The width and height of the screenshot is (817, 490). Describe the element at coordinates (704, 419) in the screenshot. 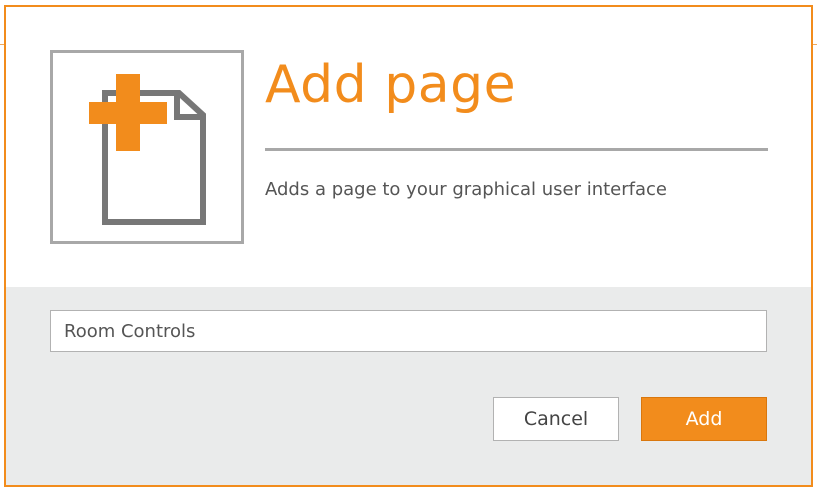

I see `add-button: Add` at that location.